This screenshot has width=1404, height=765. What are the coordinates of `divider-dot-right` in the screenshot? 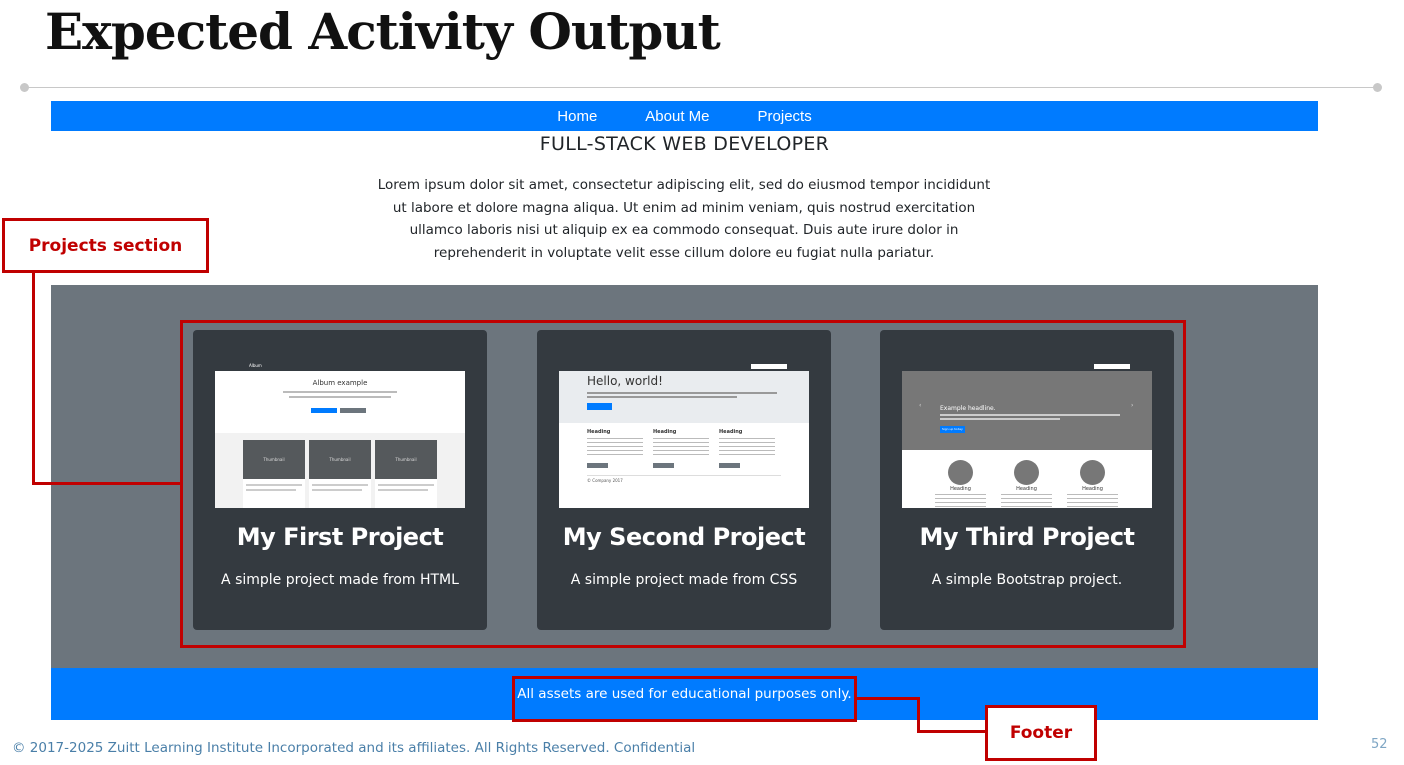 It's located at (1377, 87).